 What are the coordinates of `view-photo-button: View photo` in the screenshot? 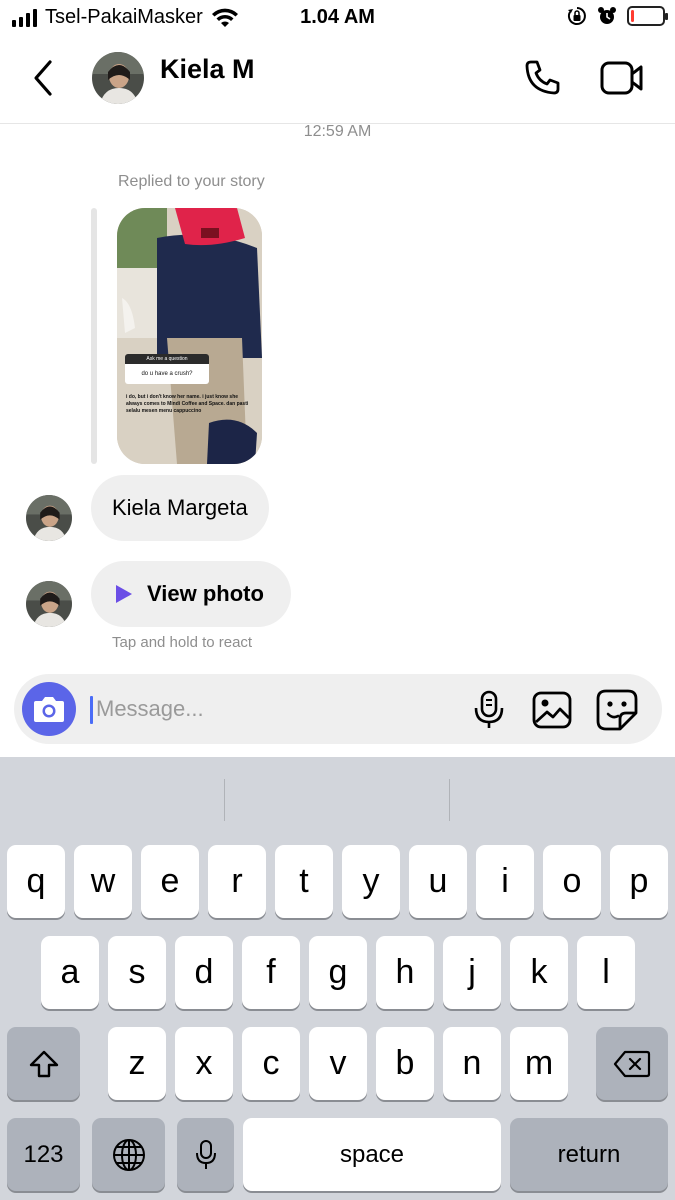 It's located at (191, 594).